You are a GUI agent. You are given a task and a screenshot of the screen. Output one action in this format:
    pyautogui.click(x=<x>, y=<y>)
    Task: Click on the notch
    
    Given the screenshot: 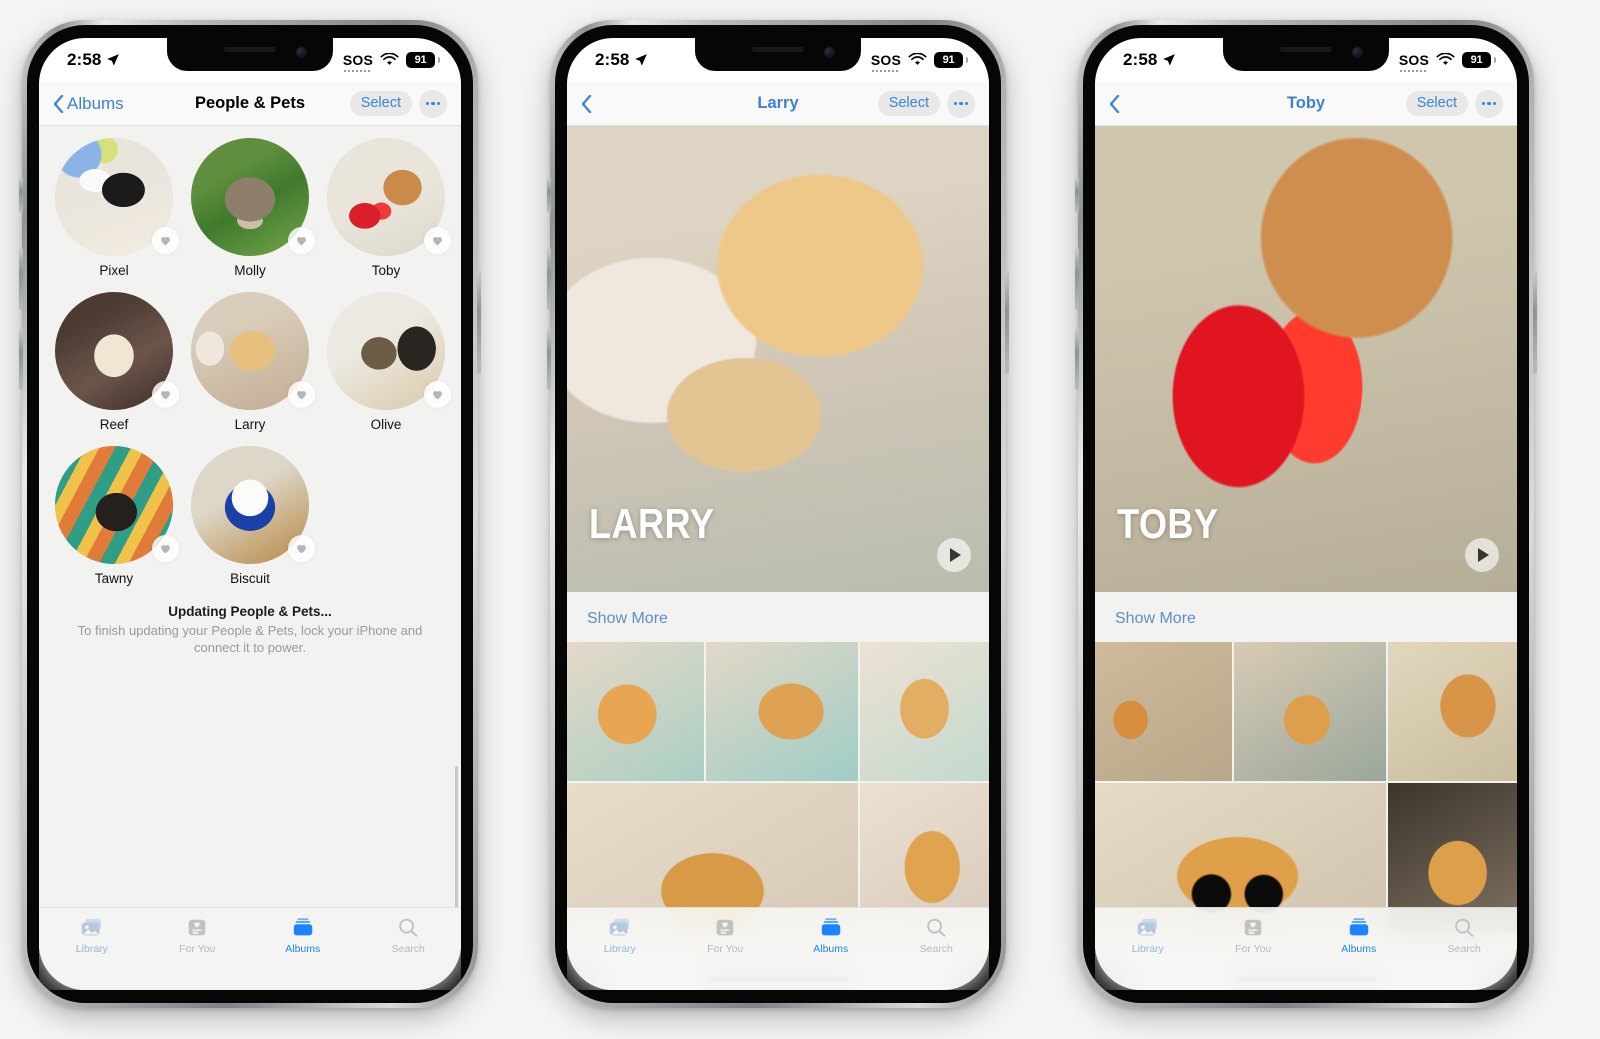 What is the action you would take?
    pyautogui.click(x=1306, y=54)
    